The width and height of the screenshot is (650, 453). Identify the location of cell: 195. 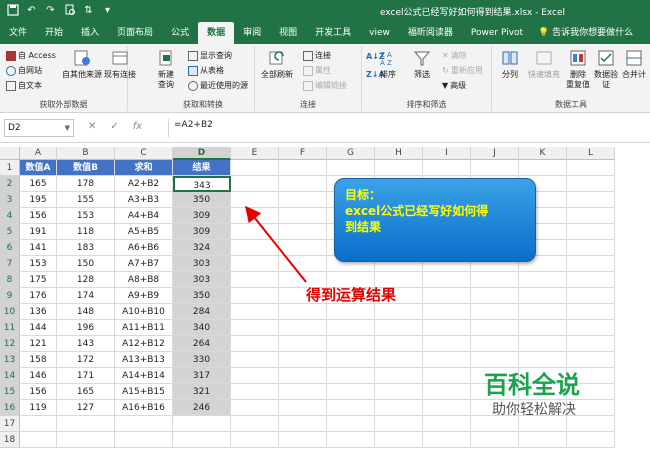
(38, 200).